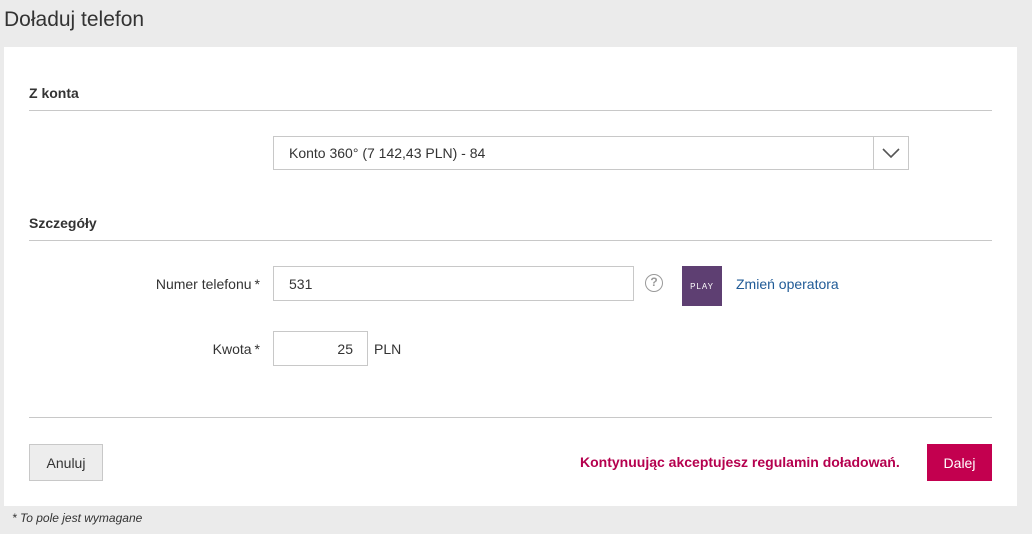 This screenshot has height=534, width=1032. I want to click on amount-label: Kwota *, so click(236, 349).